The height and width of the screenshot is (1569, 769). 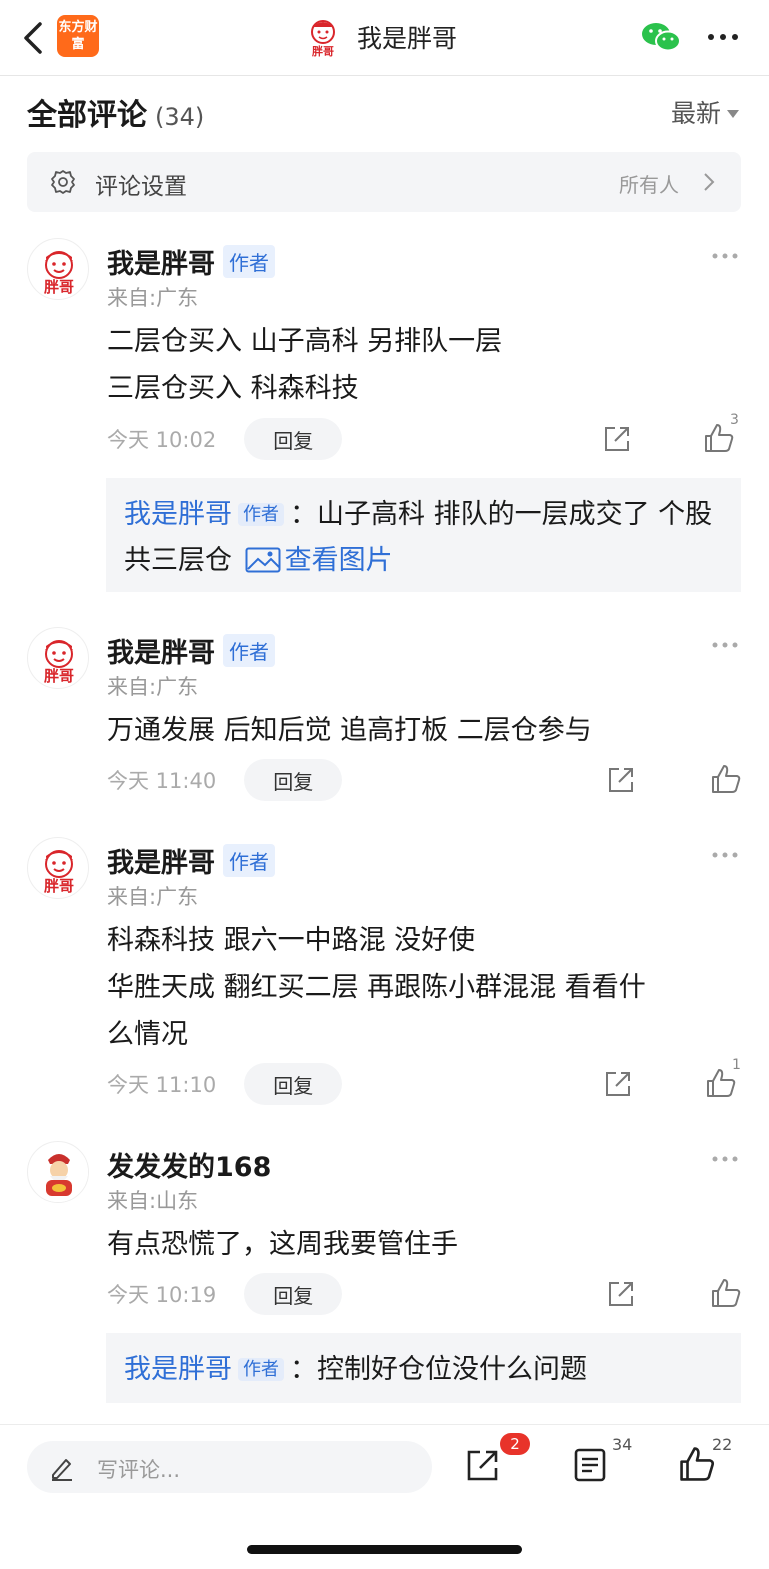 I want to click on settings-label: 评论设置, so click(x=141, y=187).